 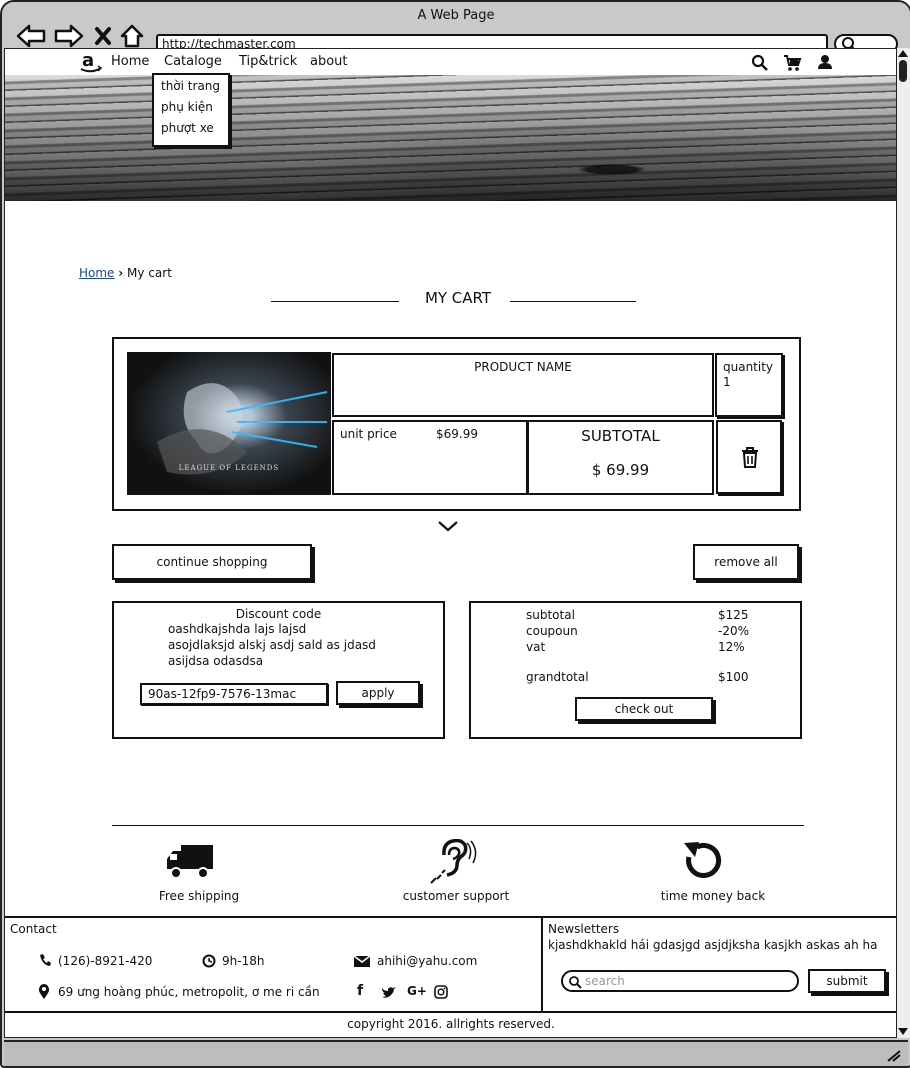 What do you see at coordinates (278, 614) in the screenshot?
I see `discount-title: Discount code` at bounding box center [278, 614].